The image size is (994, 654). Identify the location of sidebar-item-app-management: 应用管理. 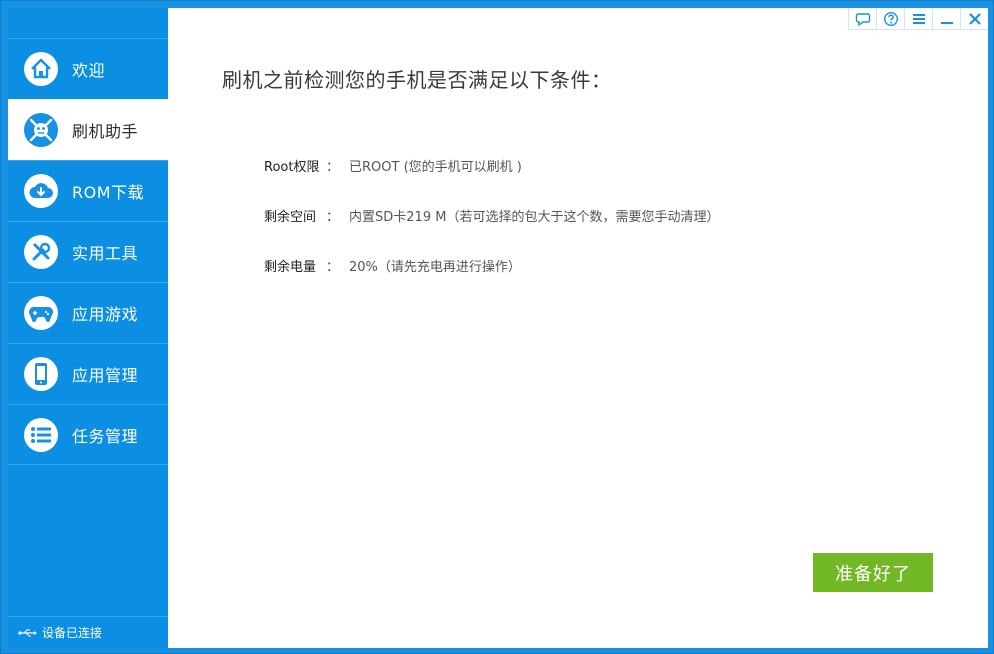
(88, 373).